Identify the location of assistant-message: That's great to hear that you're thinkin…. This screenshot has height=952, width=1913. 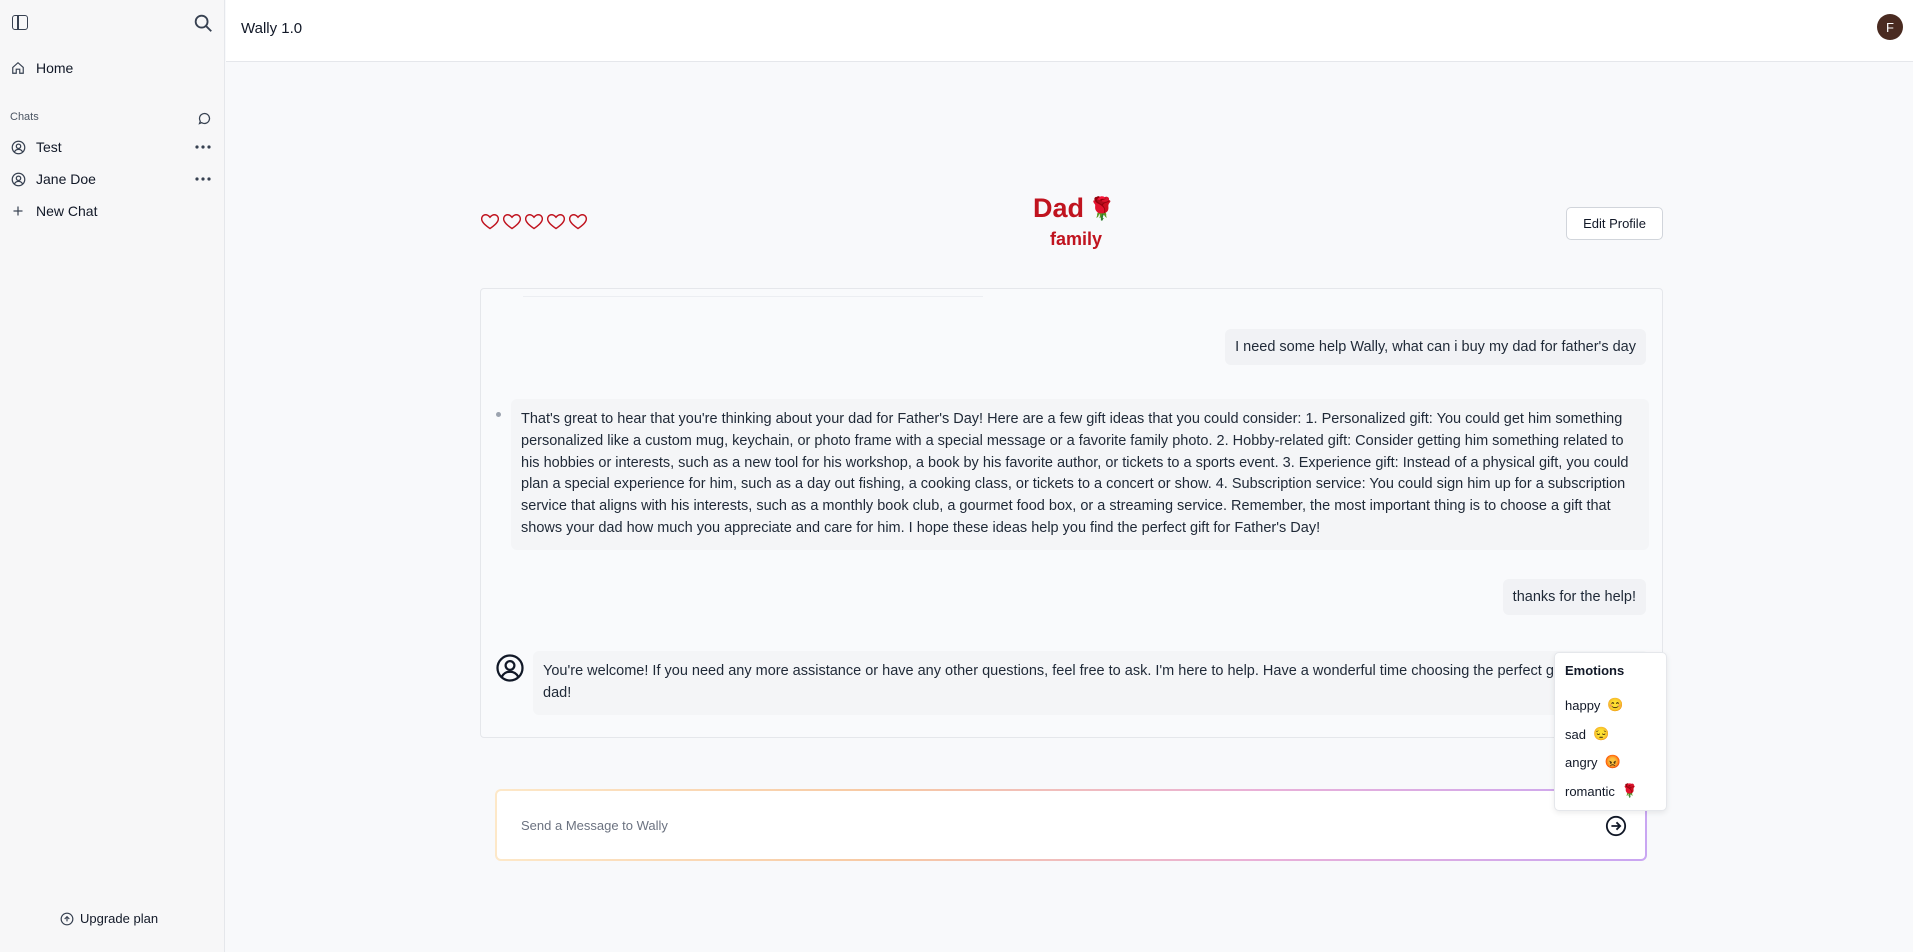
(1080, 474).